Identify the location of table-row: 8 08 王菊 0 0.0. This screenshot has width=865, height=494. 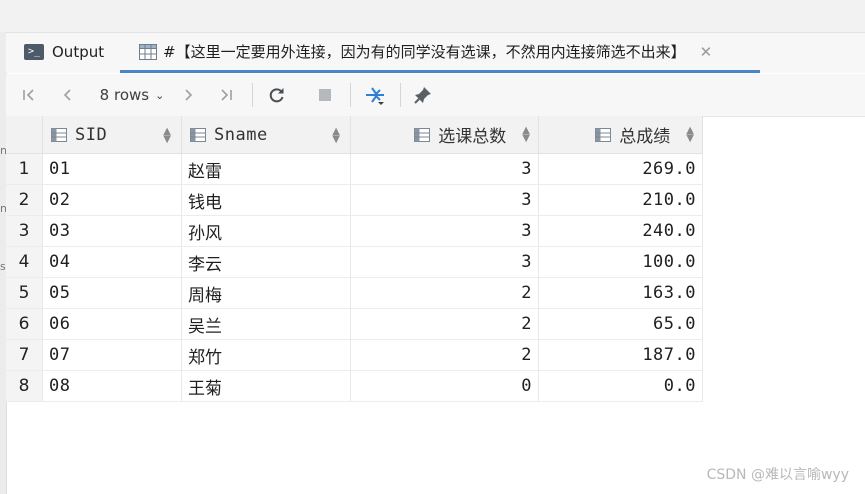
(354, 386).